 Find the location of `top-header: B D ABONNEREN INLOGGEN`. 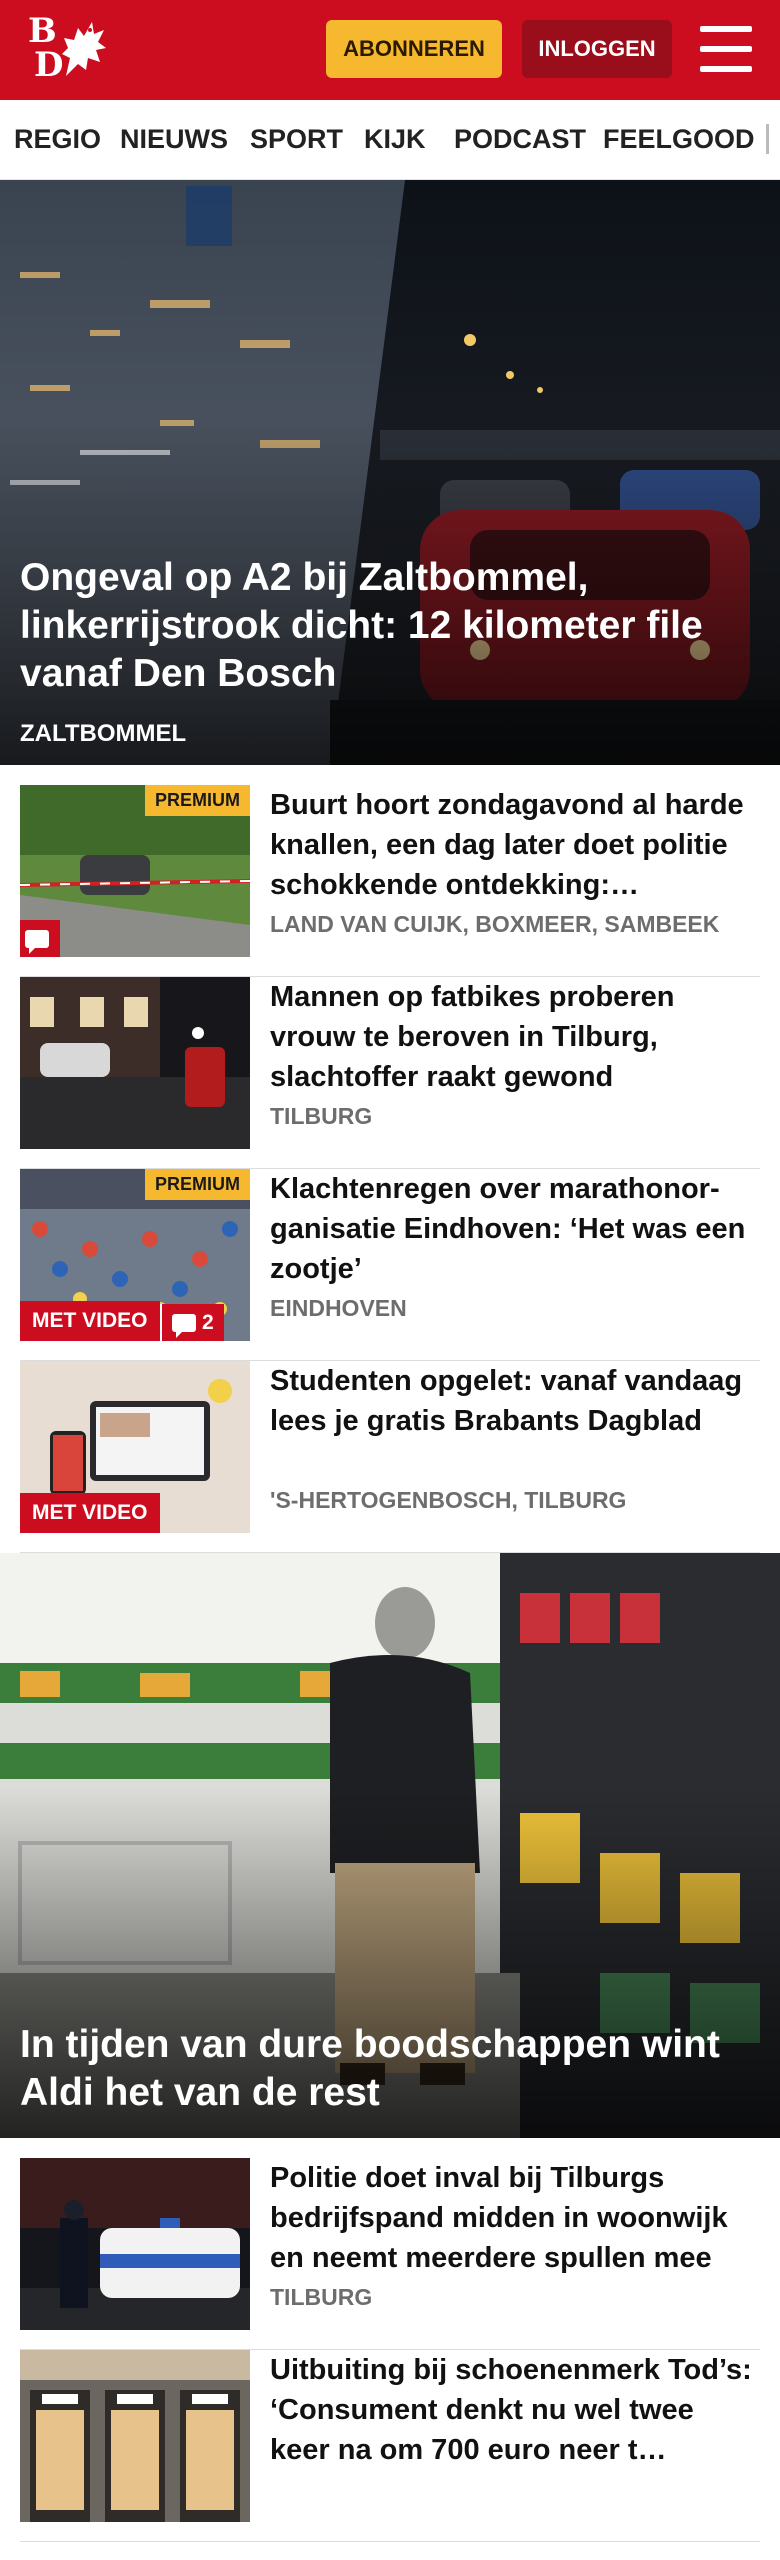

top-header: B D ABONNEREN INLOGGEN is located at coordinates (390, 50).